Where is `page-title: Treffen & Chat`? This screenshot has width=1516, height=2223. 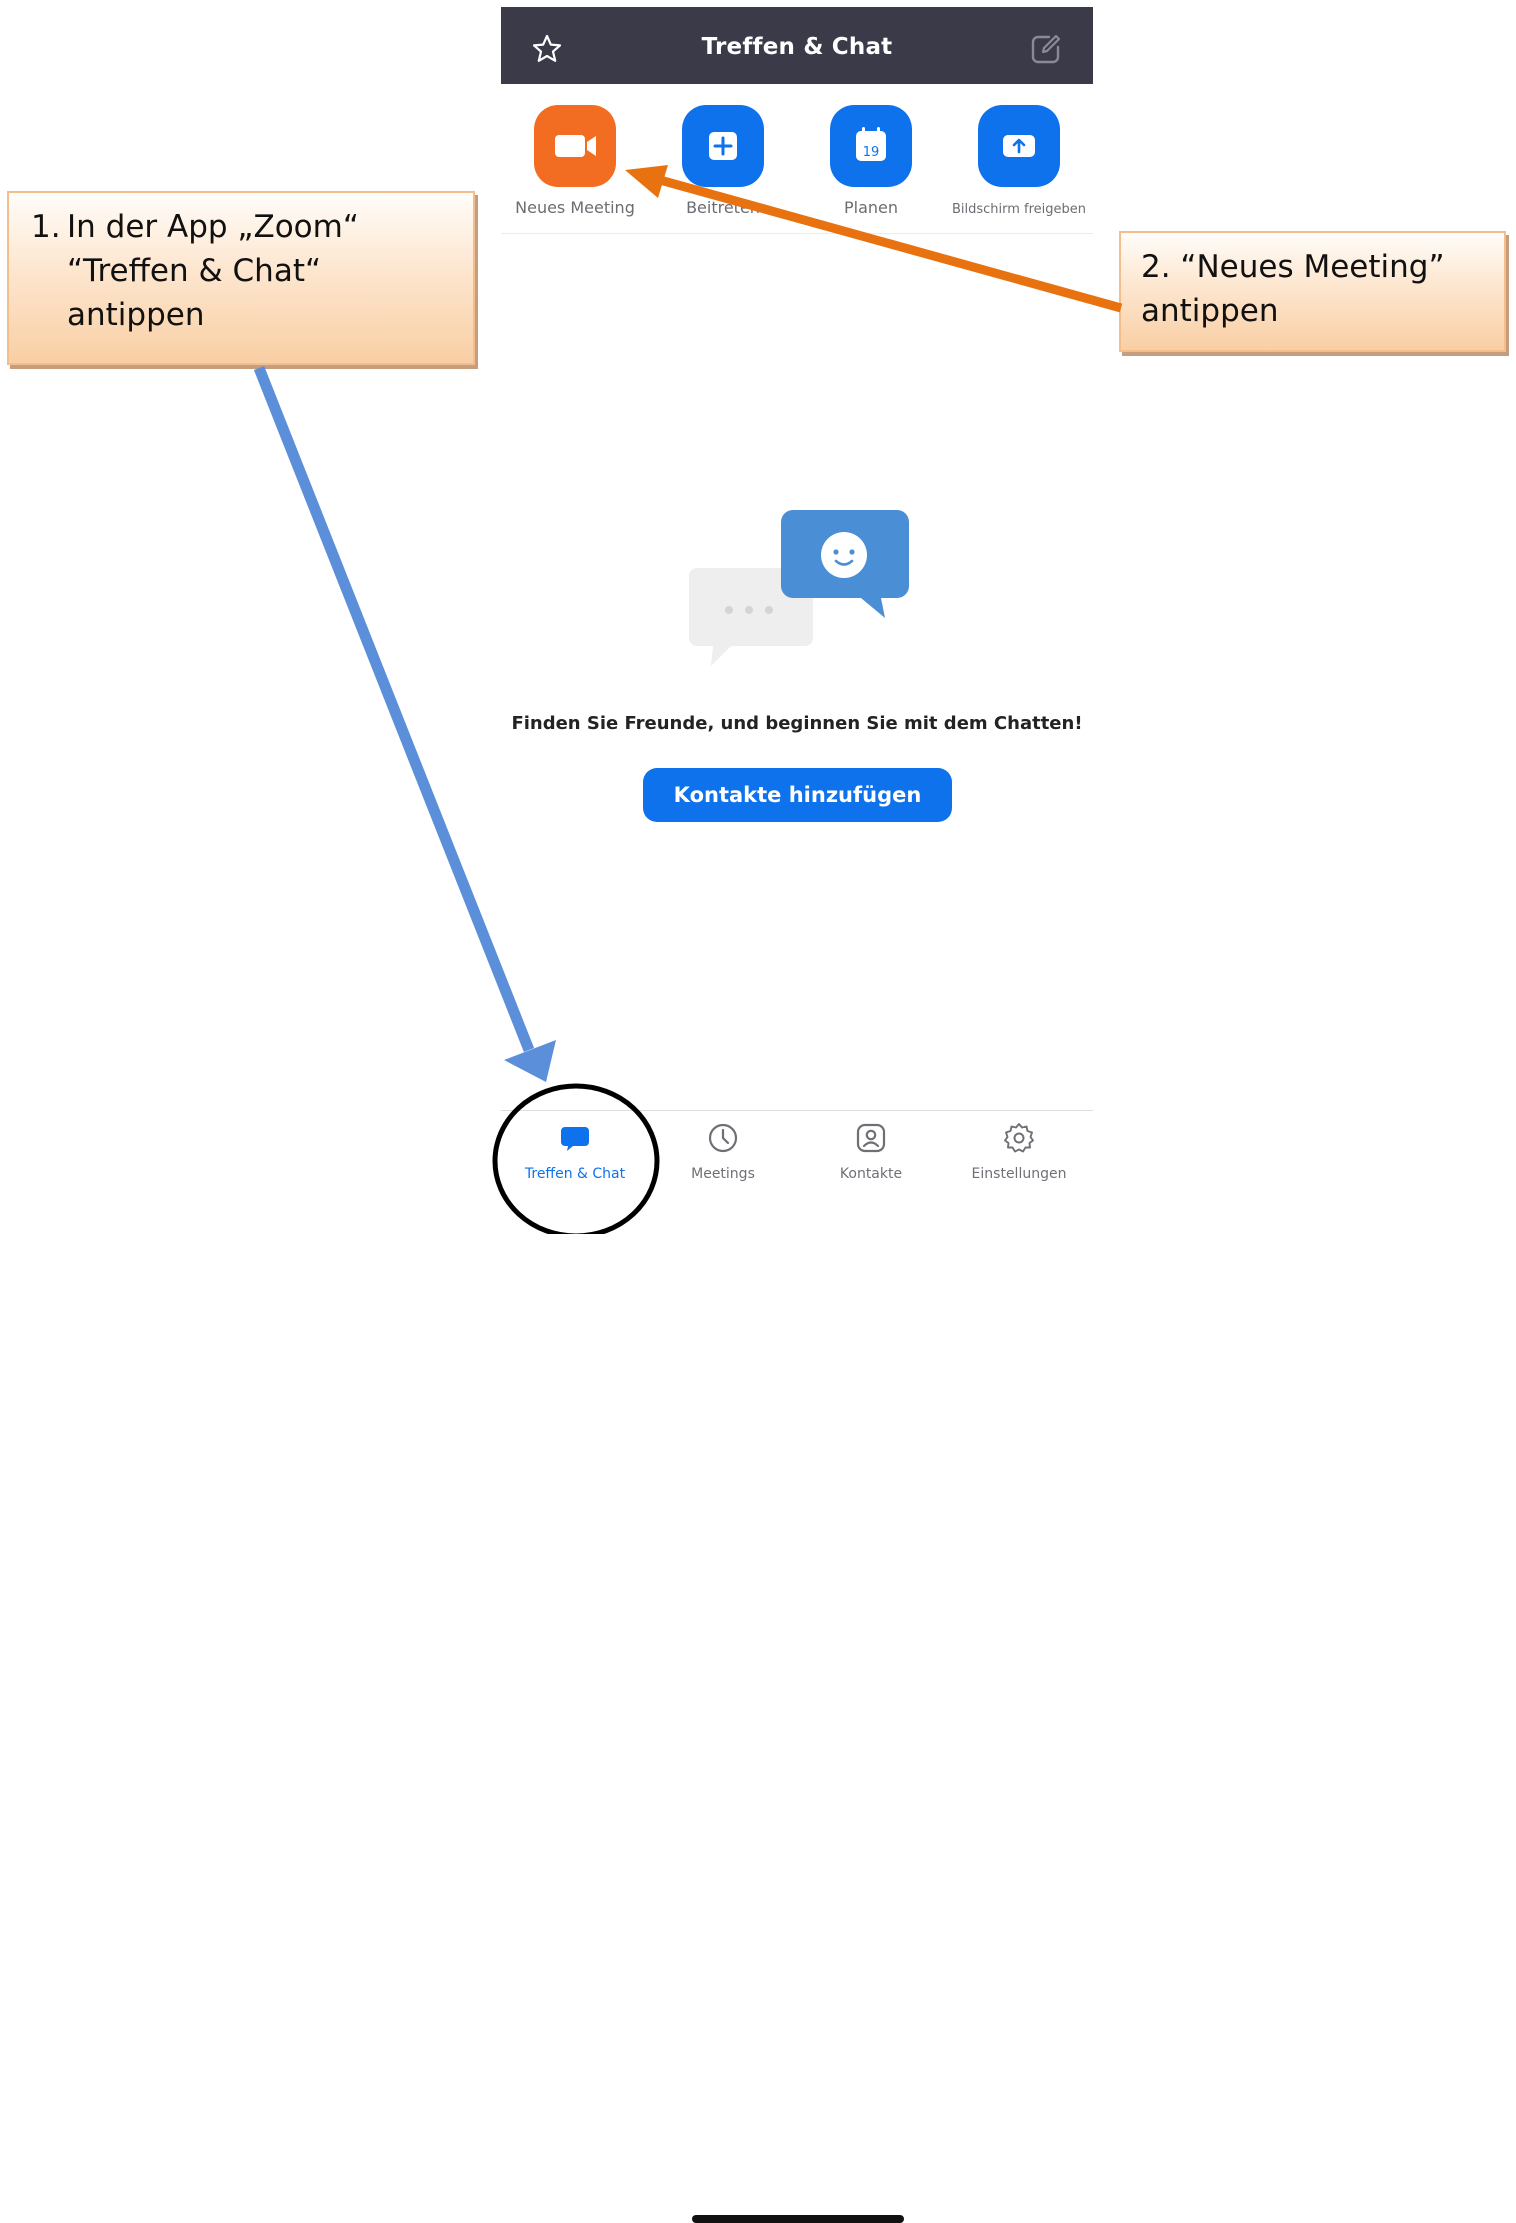 page-title: Treffen & Chat is located at coordinates (797, 47).